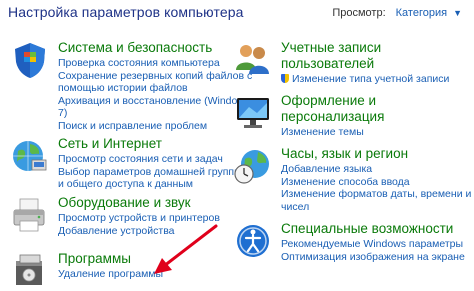  Describe the element at coordinates (150, 184) in the screenshot. I see `link-homegroup-cont: и общего доступа к данным` at that location.